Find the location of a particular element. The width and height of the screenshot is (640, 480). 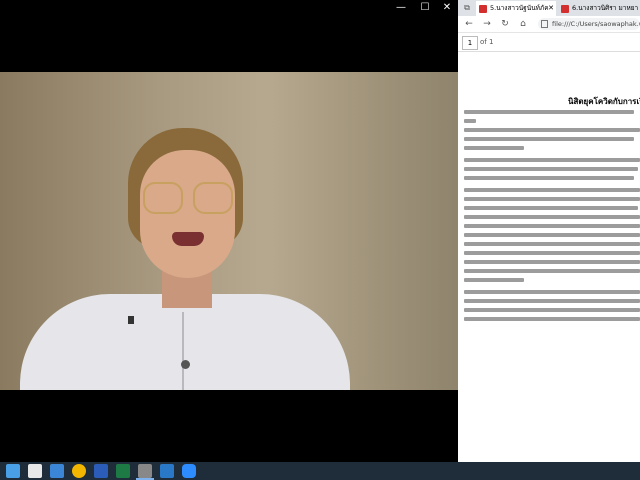

refresh-icon: ↻ is located at coordinates (505, 24).